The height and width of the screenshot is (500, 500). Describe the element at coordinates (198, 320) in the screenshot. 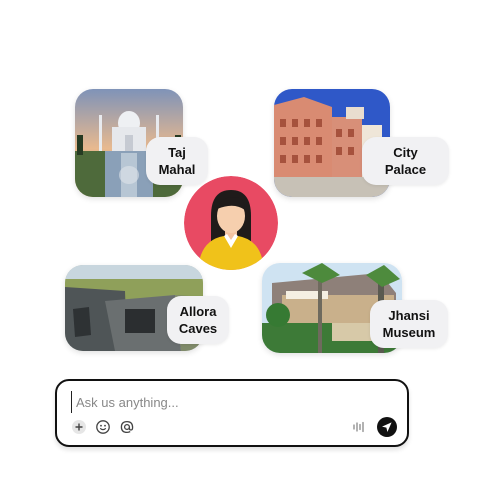

I see `place-label-allora-caves: Allora Caves` at that location.